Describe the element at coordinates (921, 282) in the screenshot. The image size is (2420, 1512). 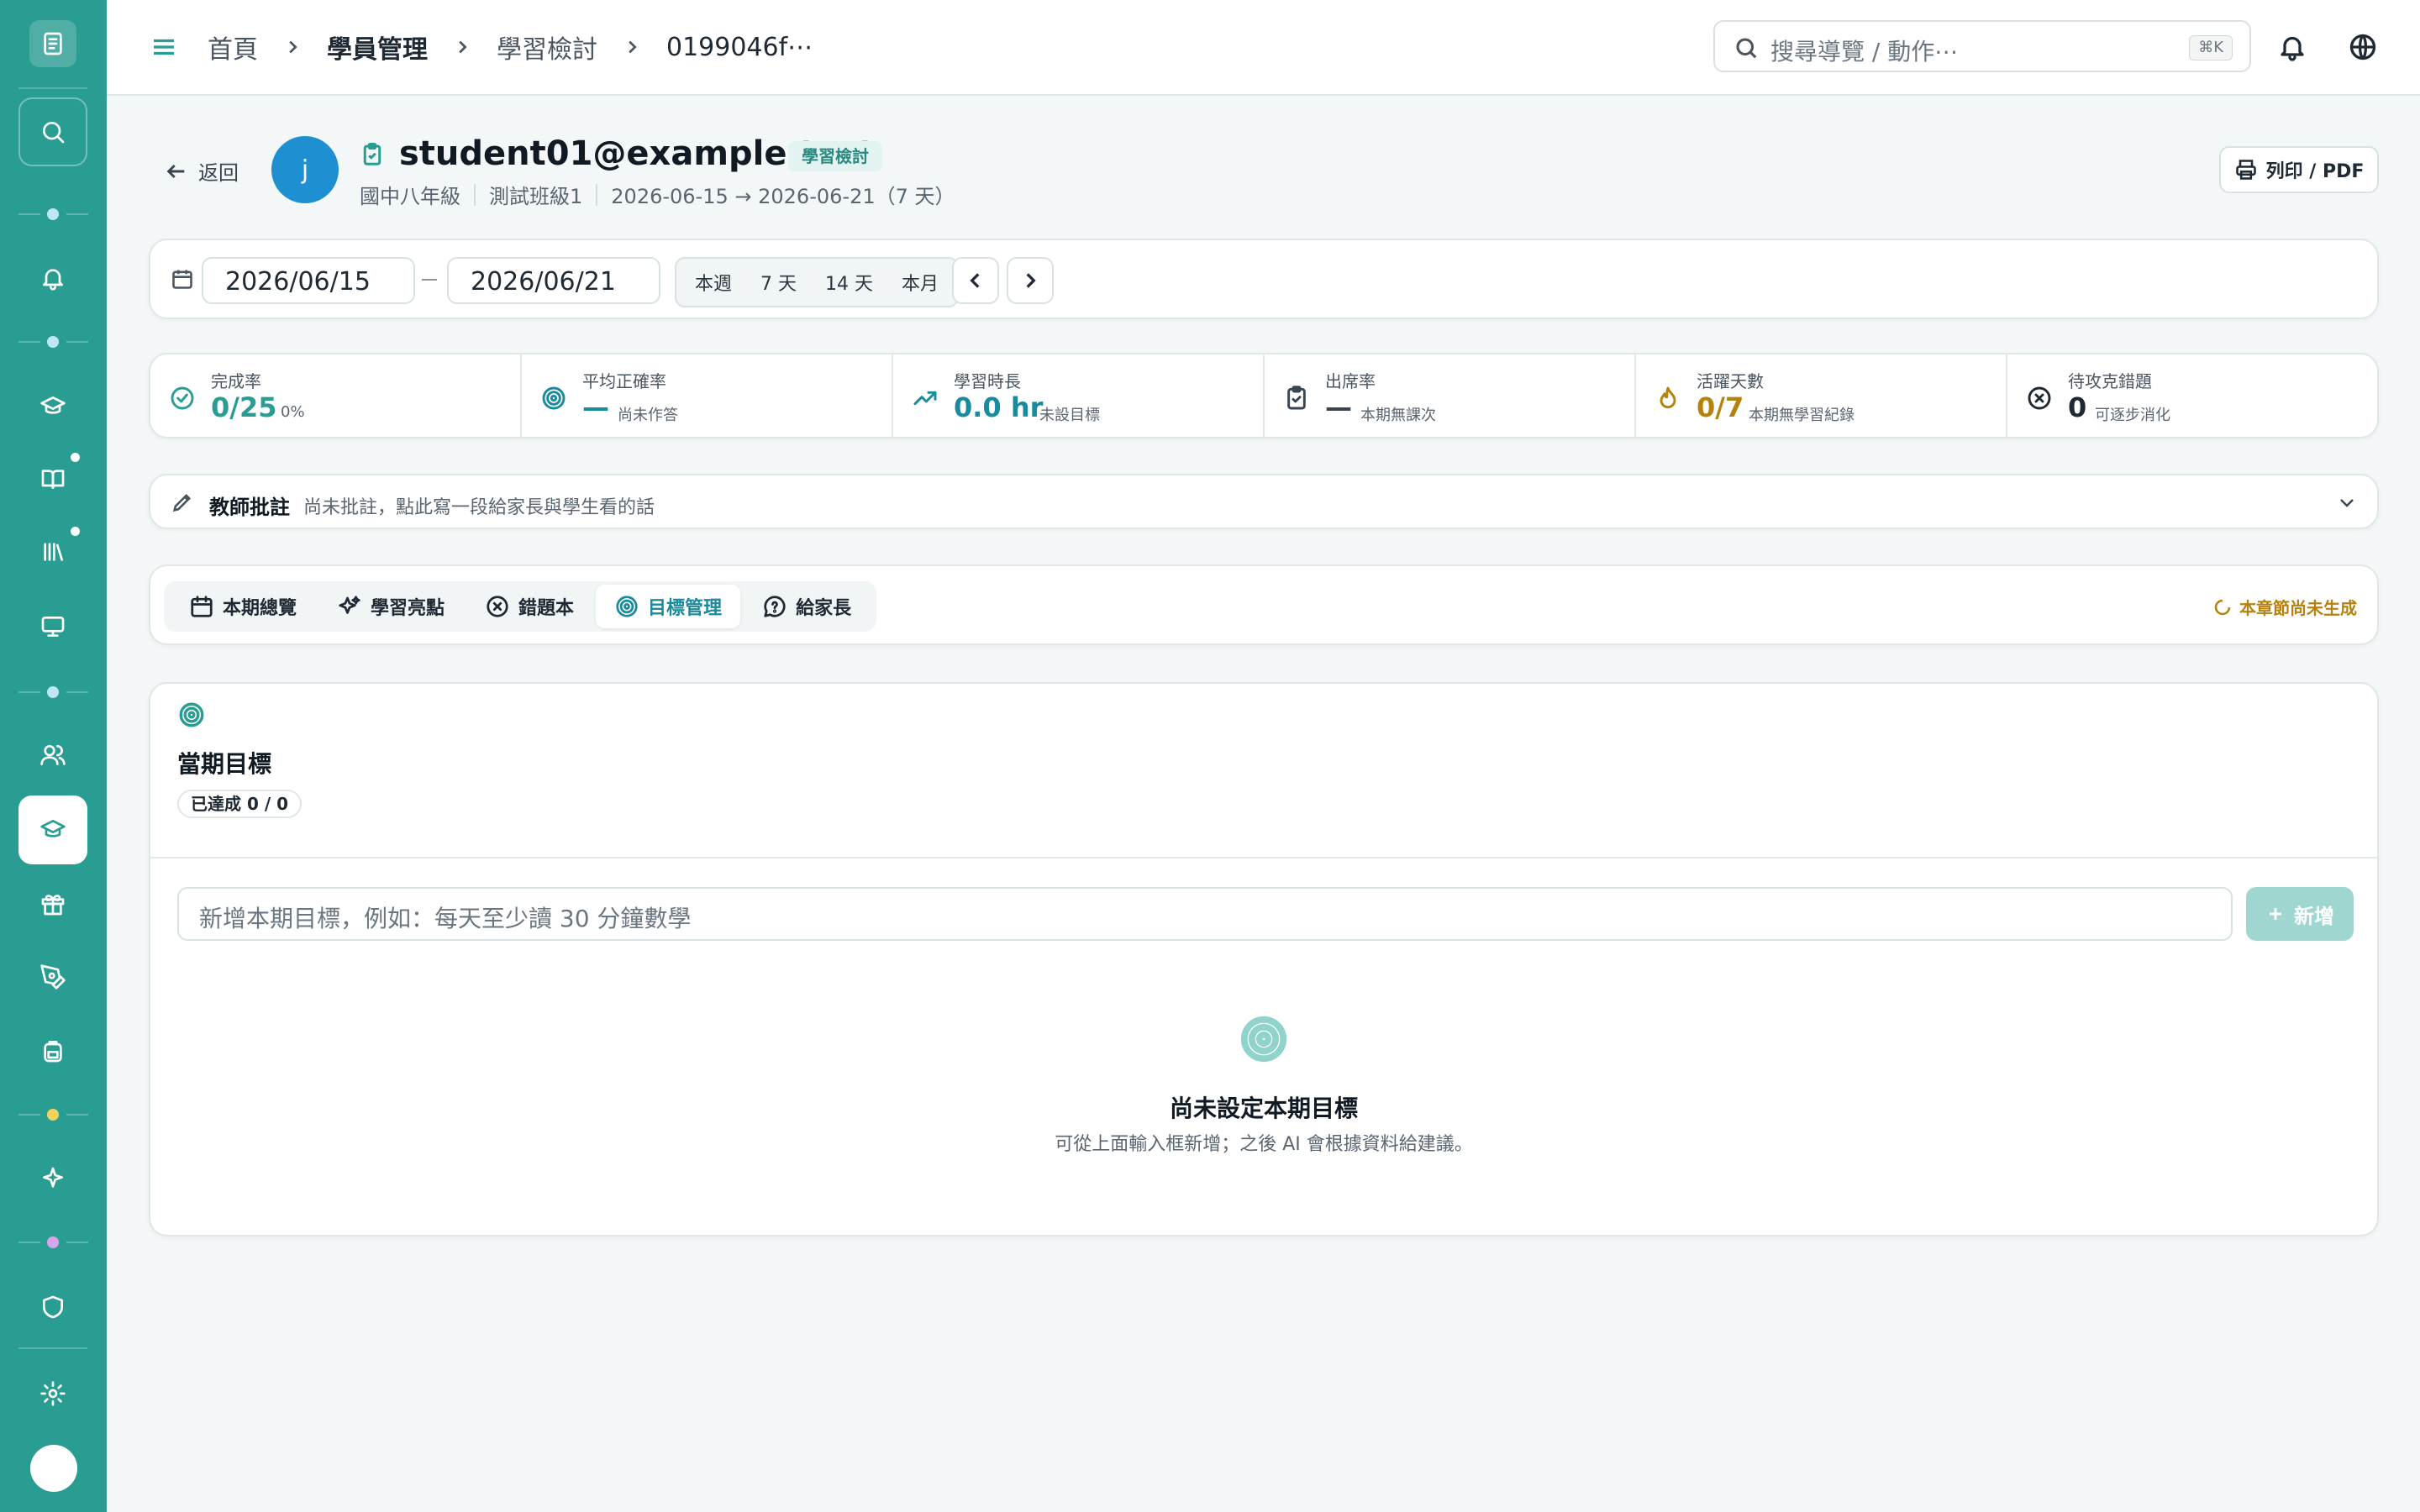
I see `preset-this-month: 本月` at that location.